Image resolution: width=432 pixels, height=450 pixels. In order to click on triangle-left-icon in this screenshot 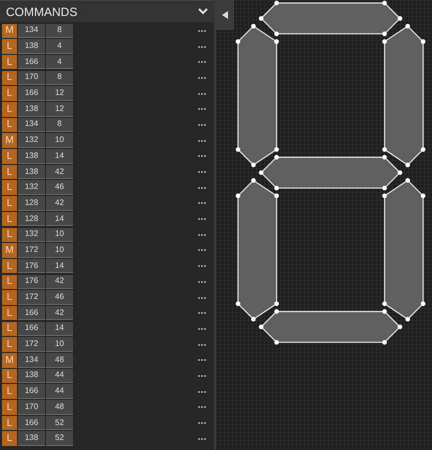, I will do `click(225, 15)`.